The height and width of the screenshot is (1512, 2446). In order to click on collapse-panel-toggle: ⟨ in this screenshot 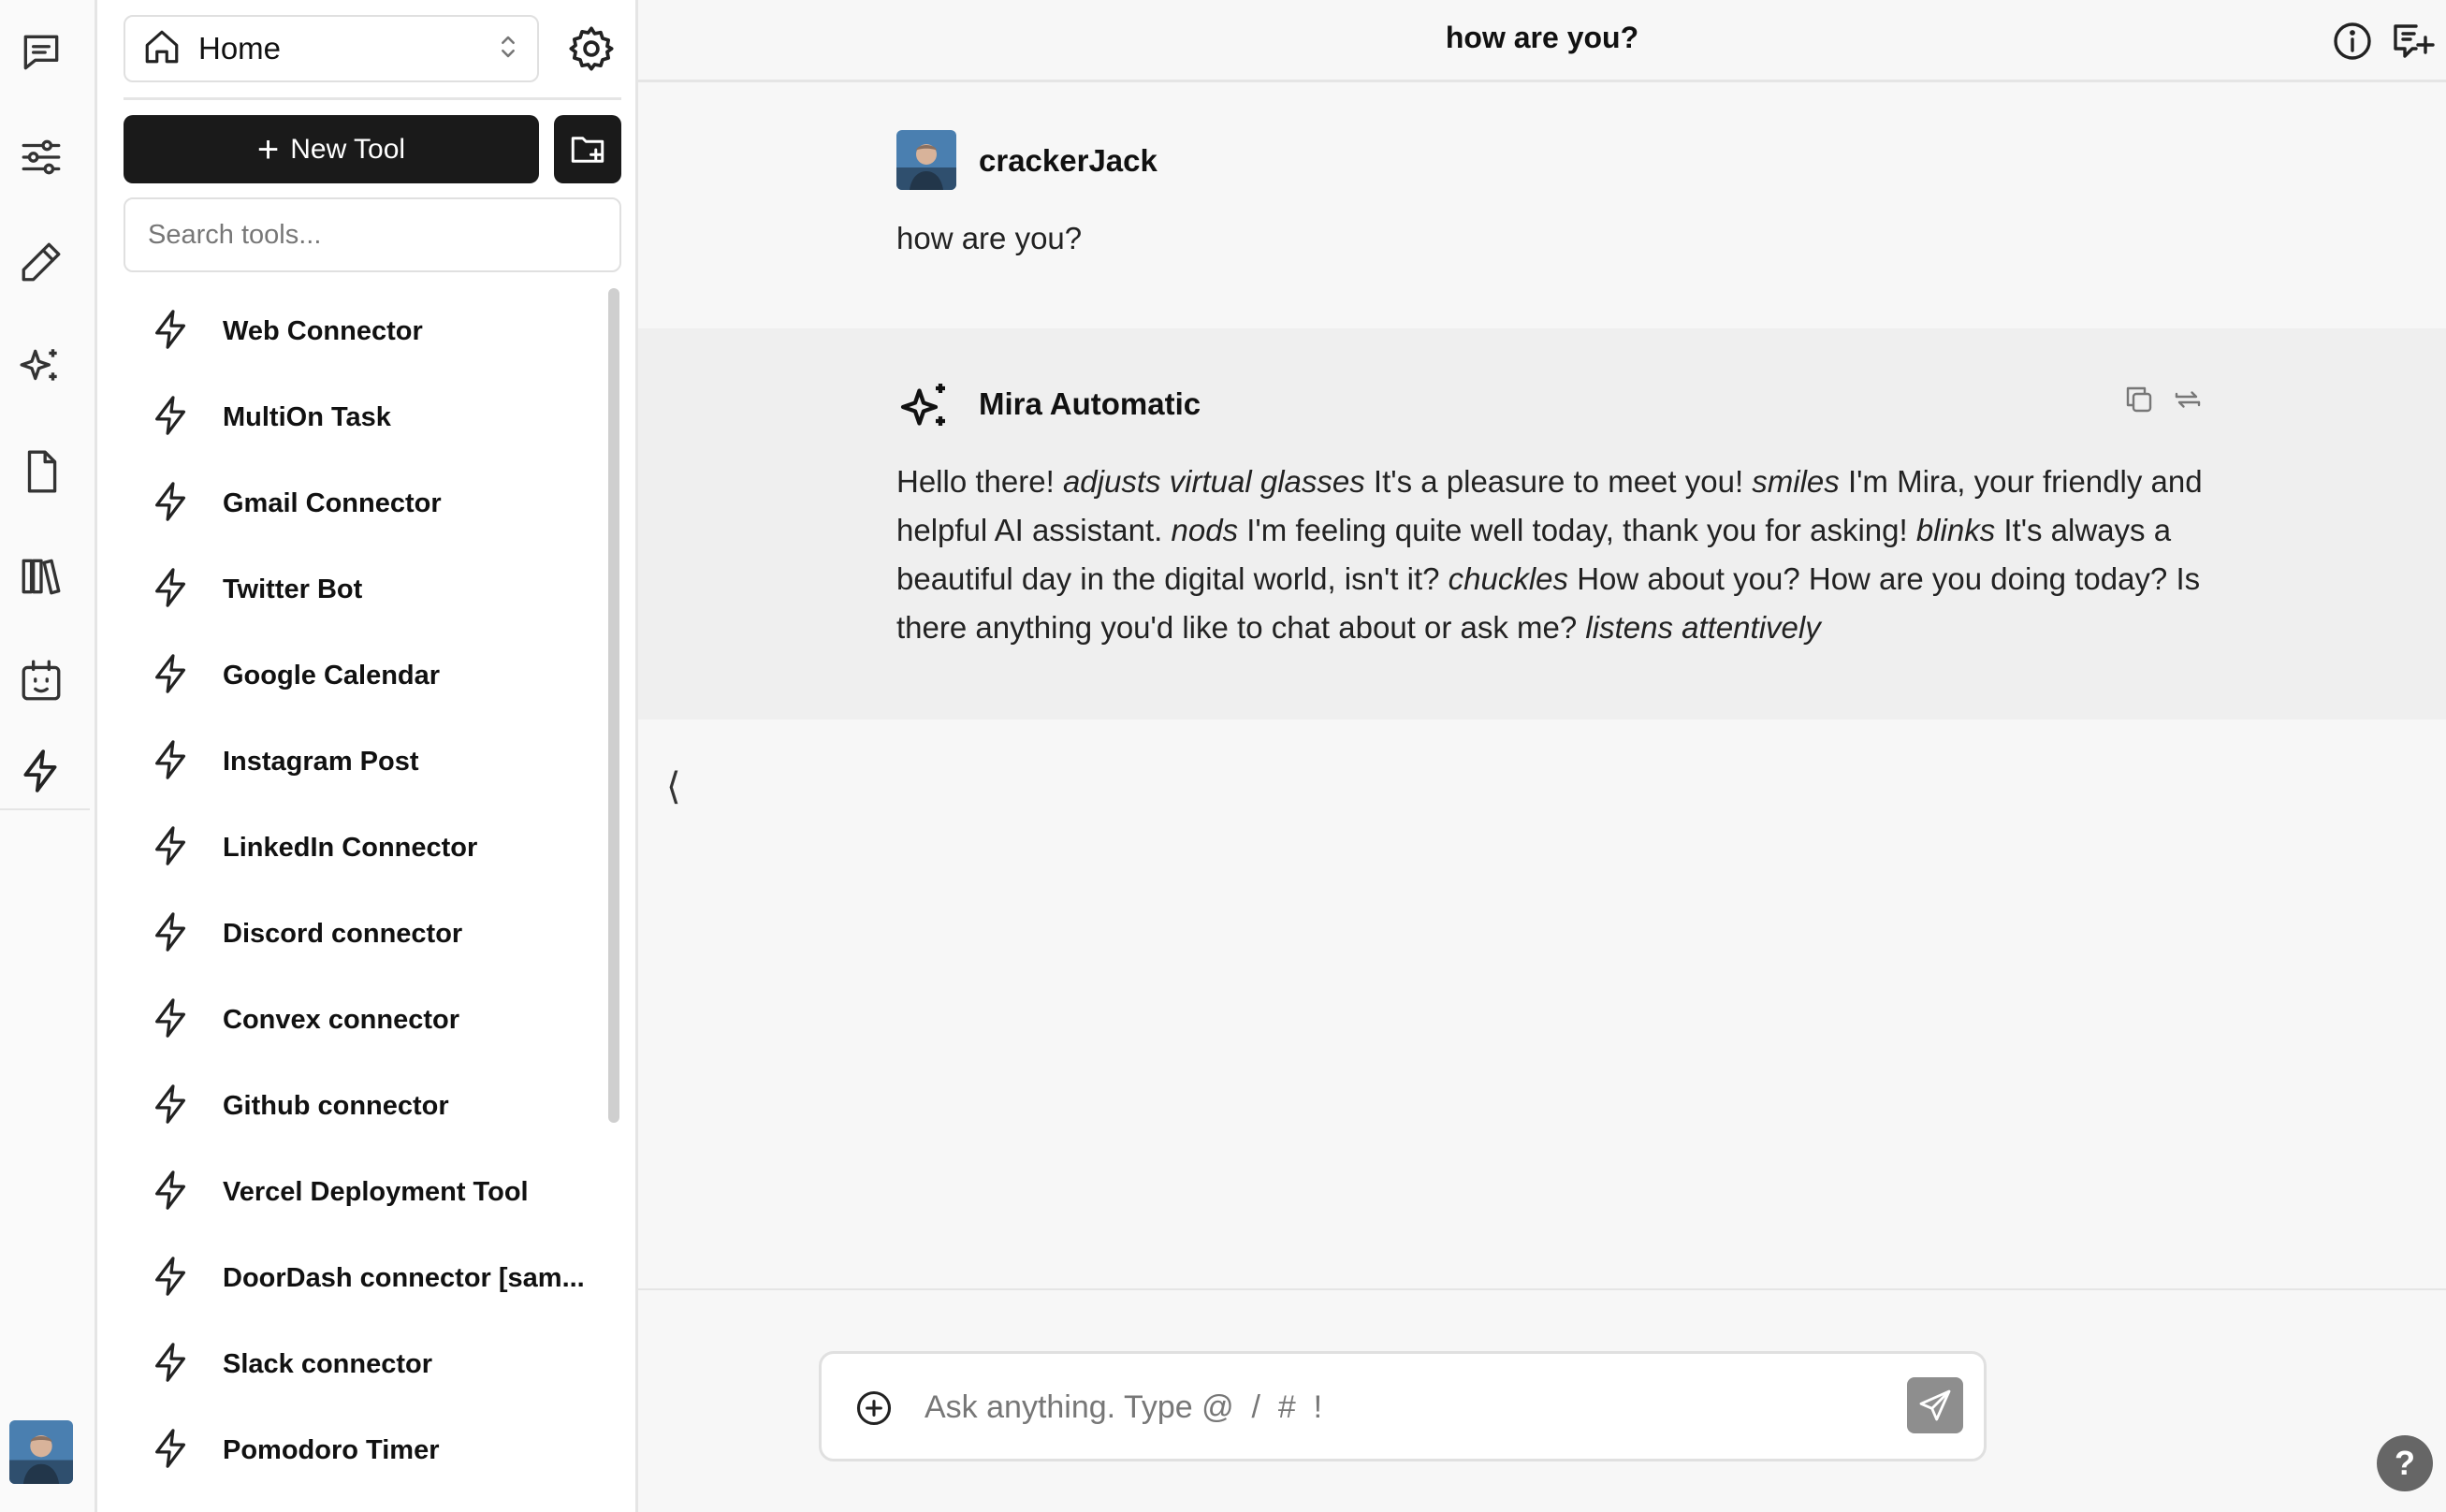, I will do `click(673, 787)`.